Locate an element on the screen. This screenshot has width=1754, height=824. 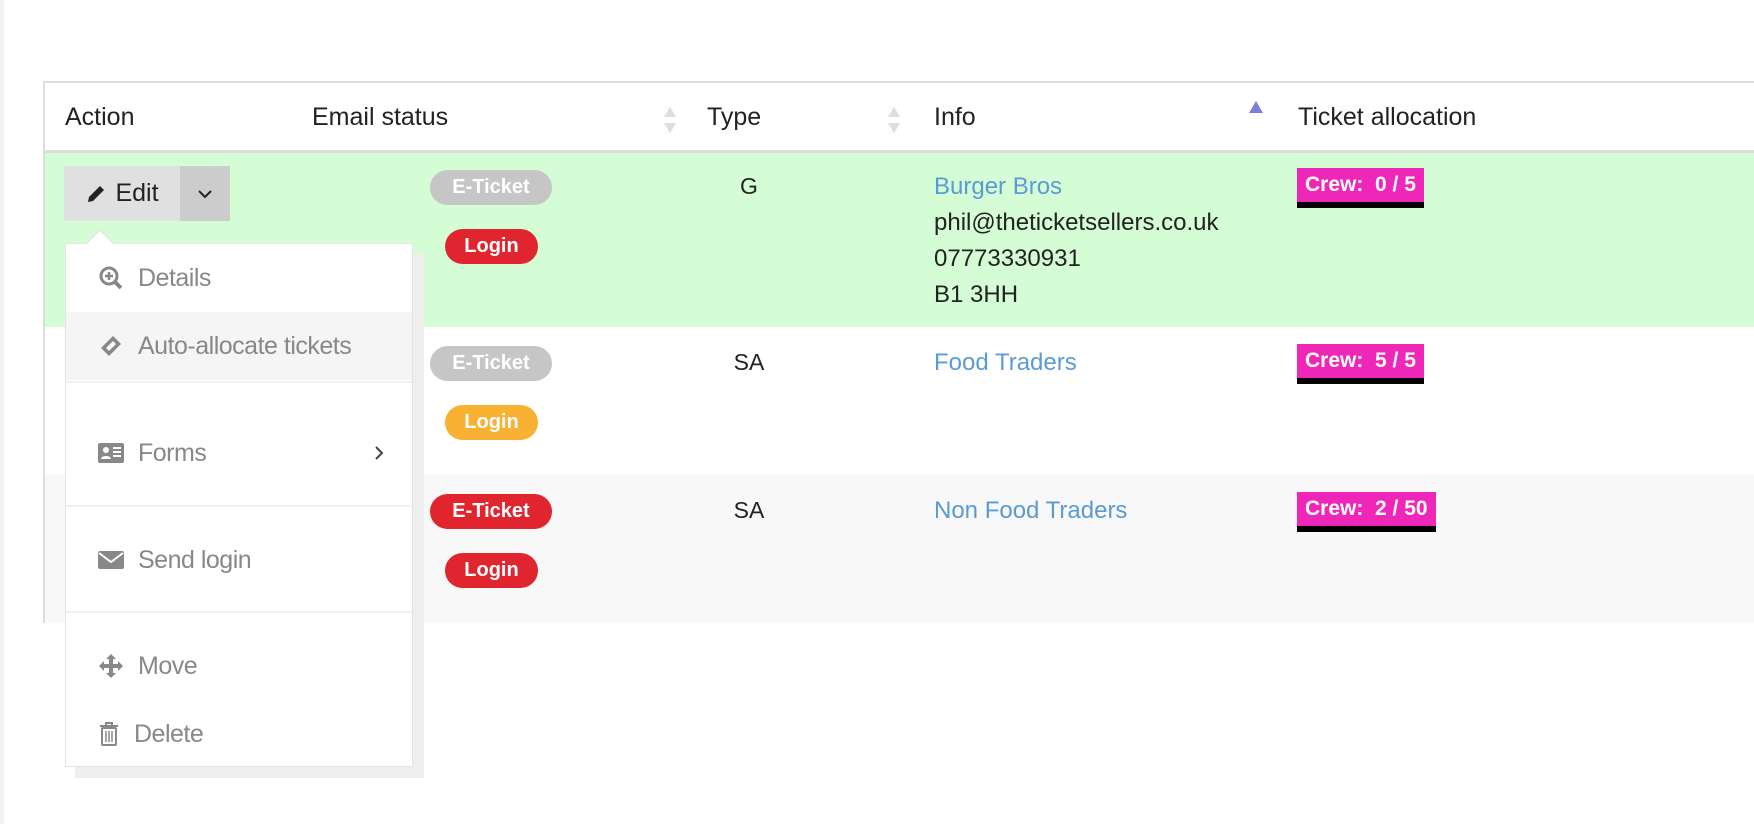
info-cell: Non Food Traders is located at coordinates (1030, 511).